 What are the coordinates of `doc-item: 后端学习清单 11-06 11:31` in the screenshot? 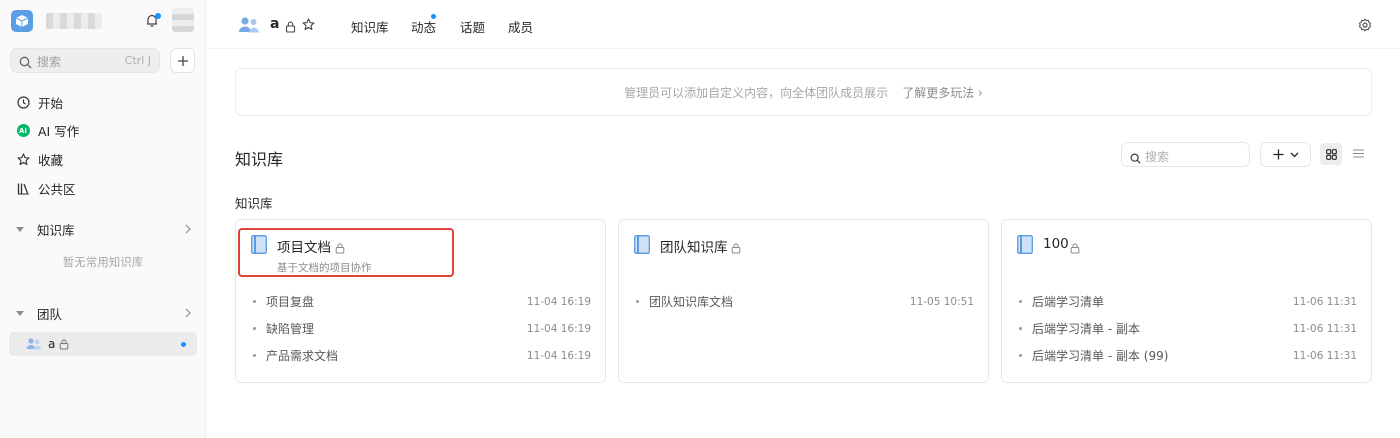 It's located at (1188, 301).